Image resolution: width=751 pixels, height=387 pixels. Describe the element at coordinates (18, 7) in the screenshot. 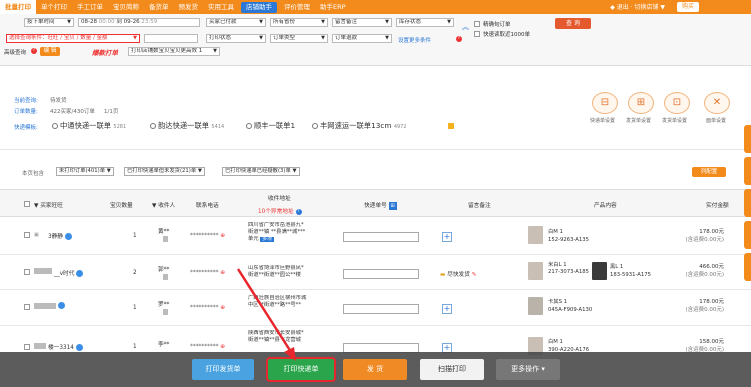

I see `tab-batch-print: 批量打印` at that location.